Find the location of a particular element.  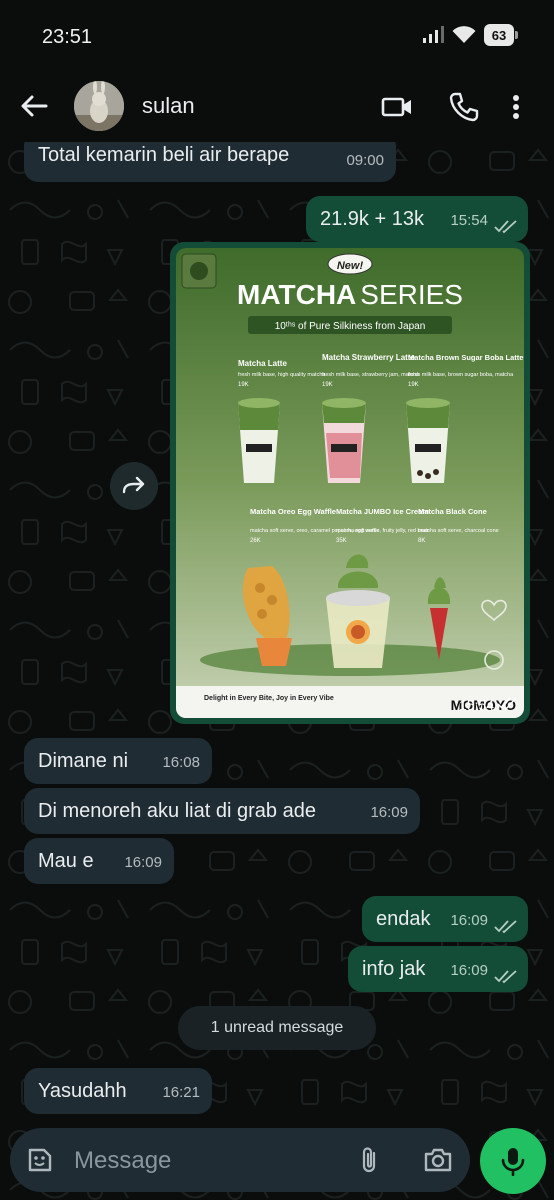

phone-icon is located at coordinates (464, 107).